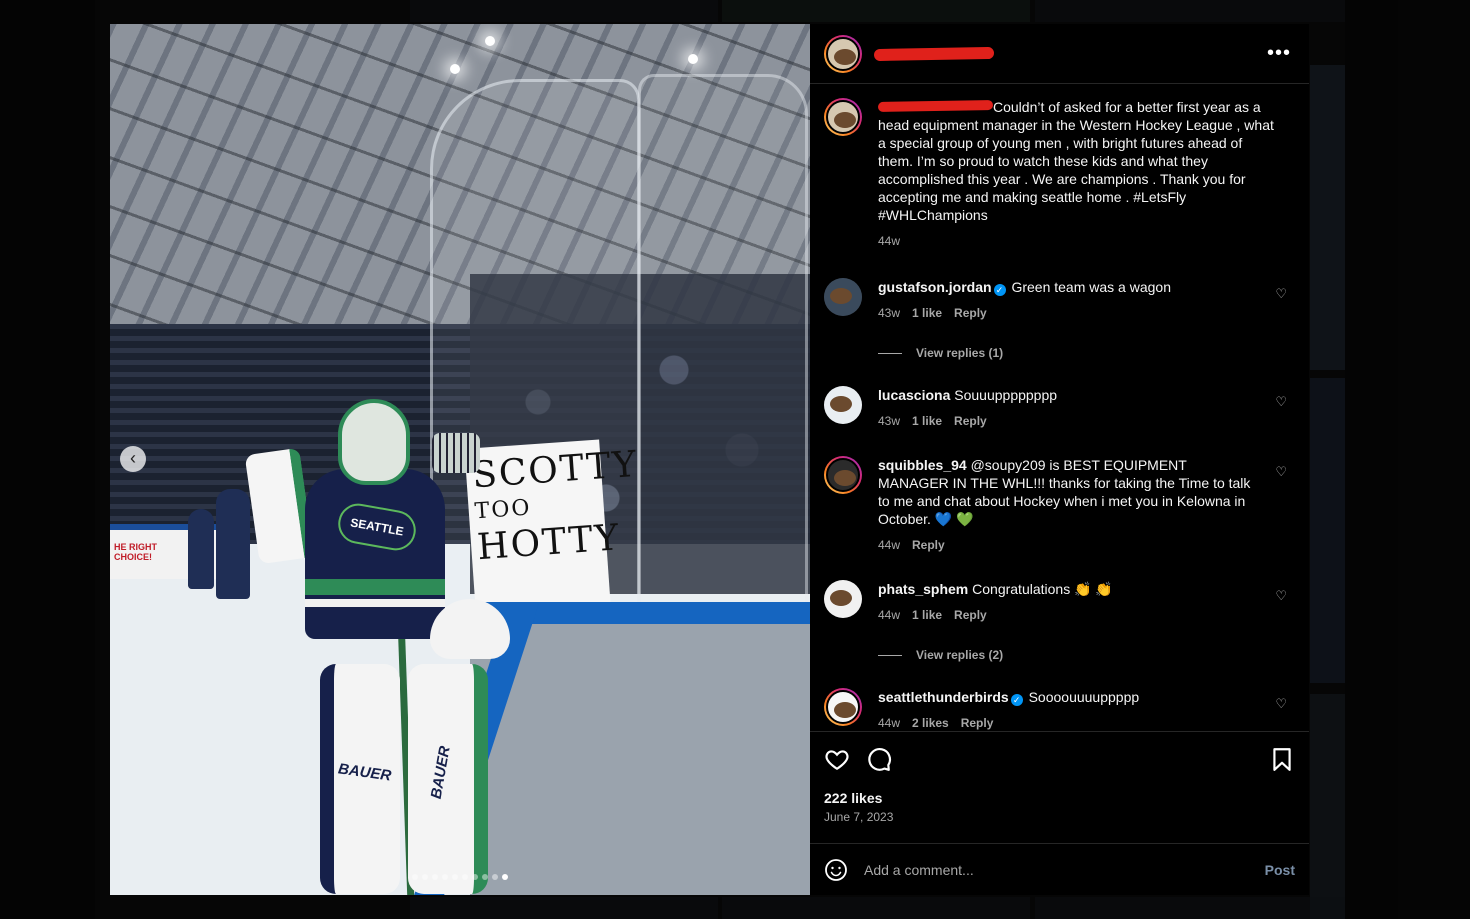 Image resolution: width=1470 pixels, height=919 pixels. Describe the element at coordinates (723, 354) in the screenshot. I see `bench-glass` at that location.